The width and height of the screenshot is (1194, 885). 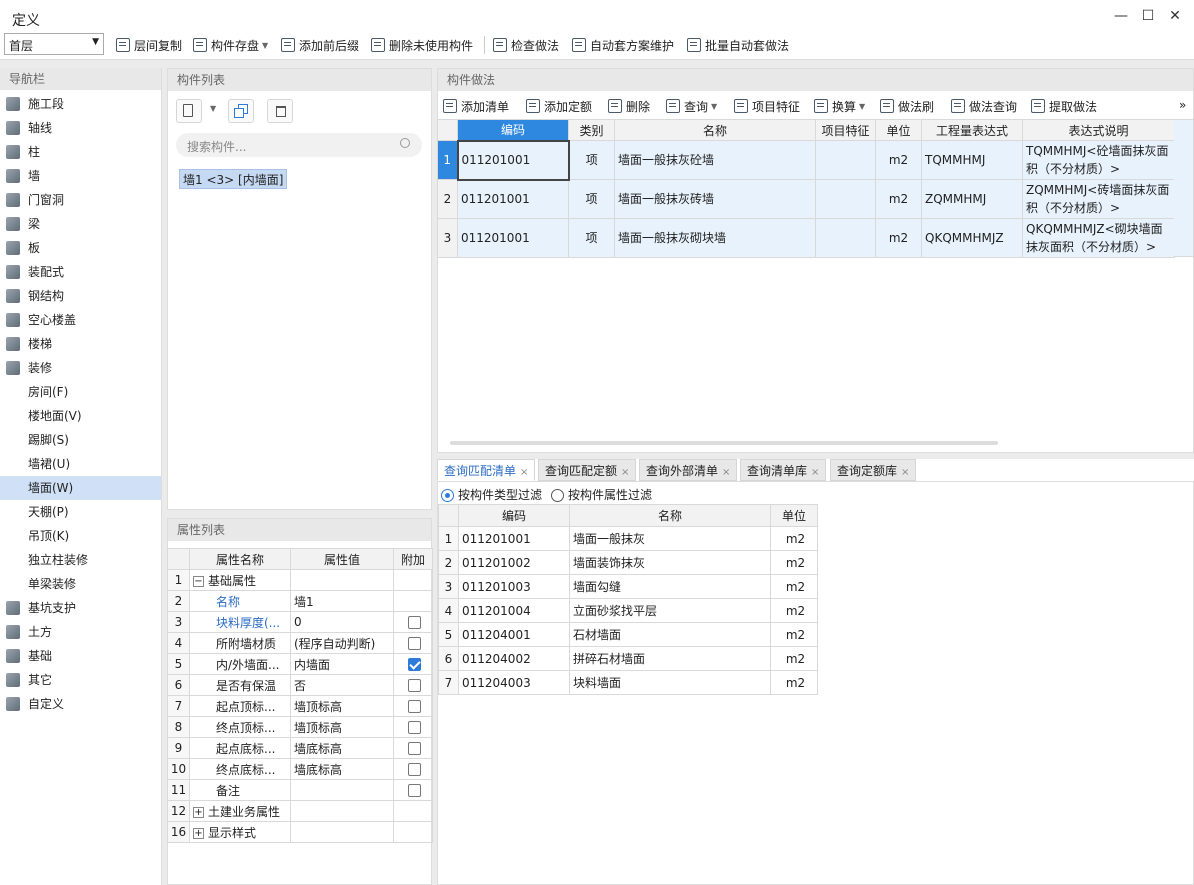 I want to click on method-cell-desc: QKQMMHMJZ<砌块墙面抹灰面积（不分材质）>, so click(x=1098, y=238).